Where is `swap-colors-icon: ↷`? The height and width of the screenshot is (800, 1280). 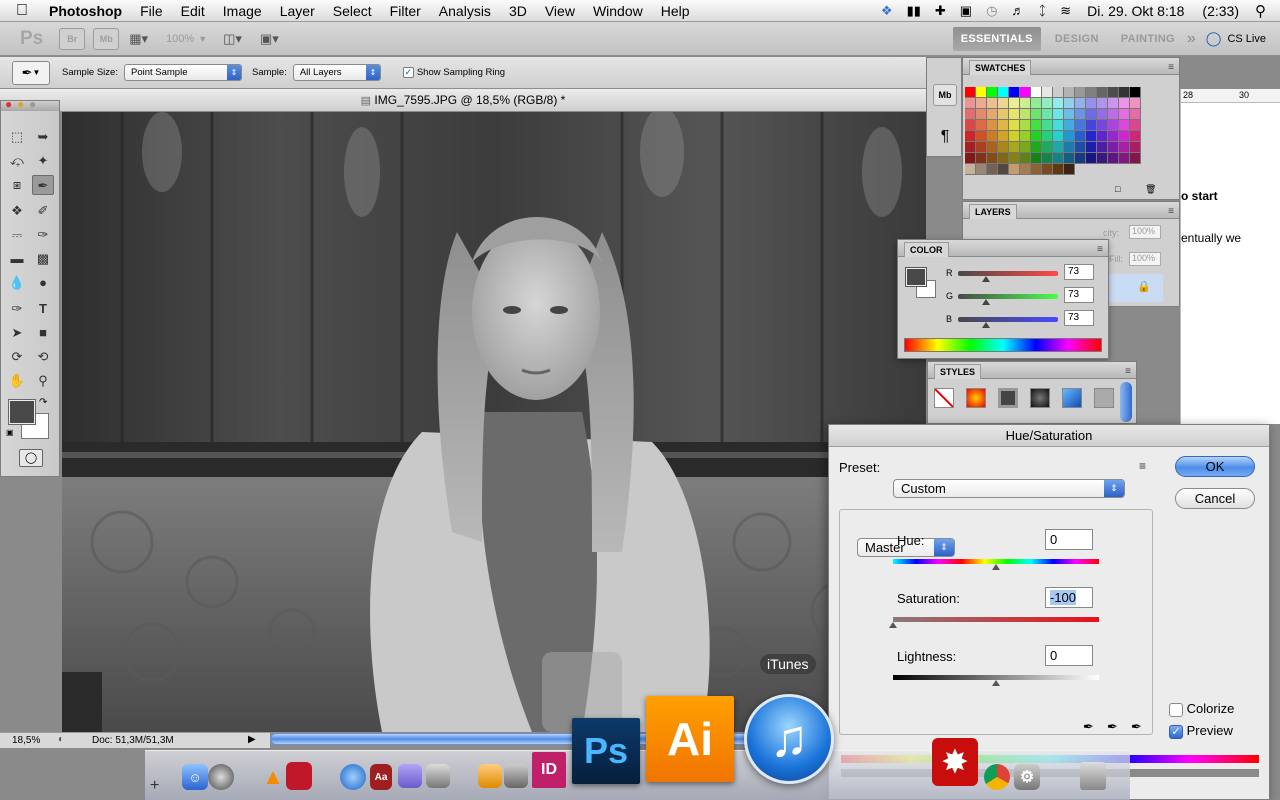
swap-colors-icon: ↷ is located at coordinates (43, 402).